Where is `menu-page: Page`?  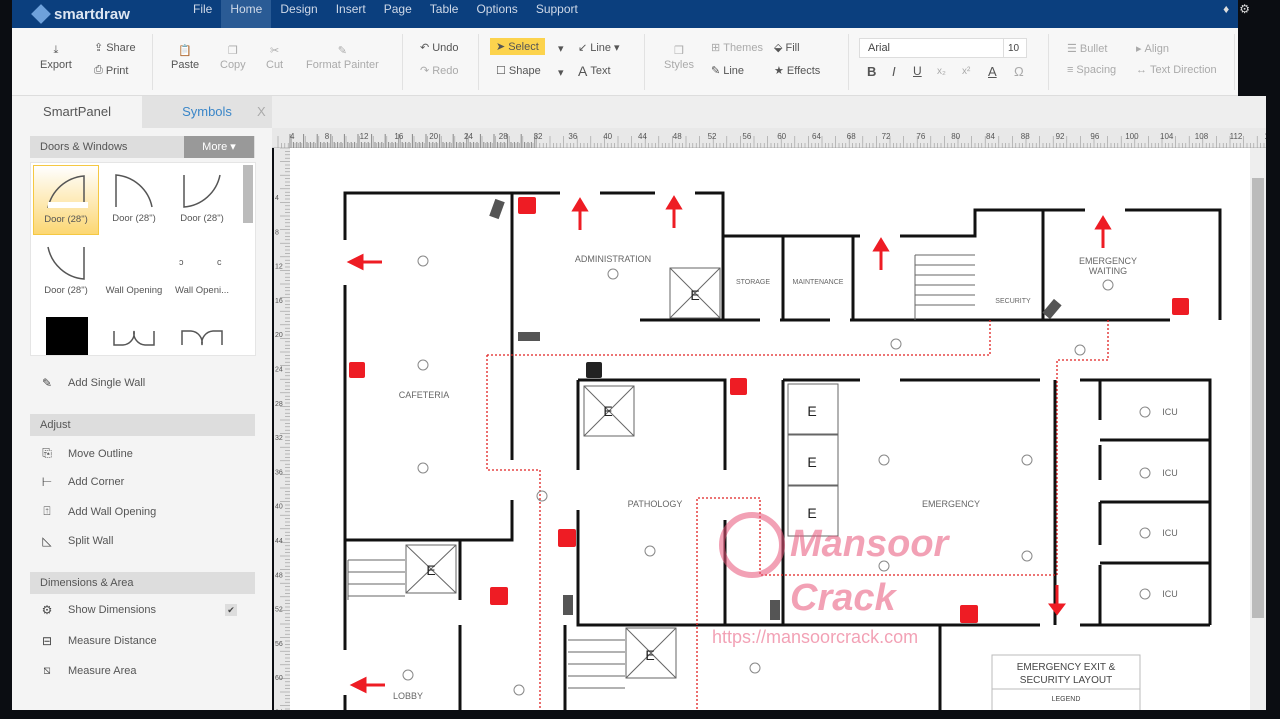
menu-page: Page is located at coordinates (398, 14).